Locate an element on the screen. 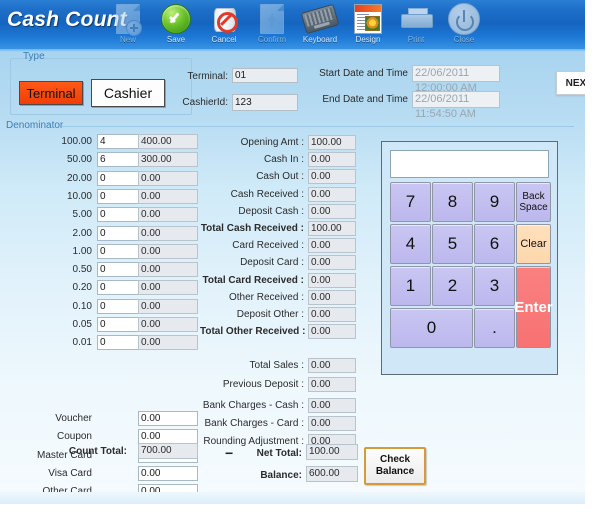 The height and width of the screenshot is (514, 596). summary-label: Total Cash Received : is located at coordinates (252, 228).